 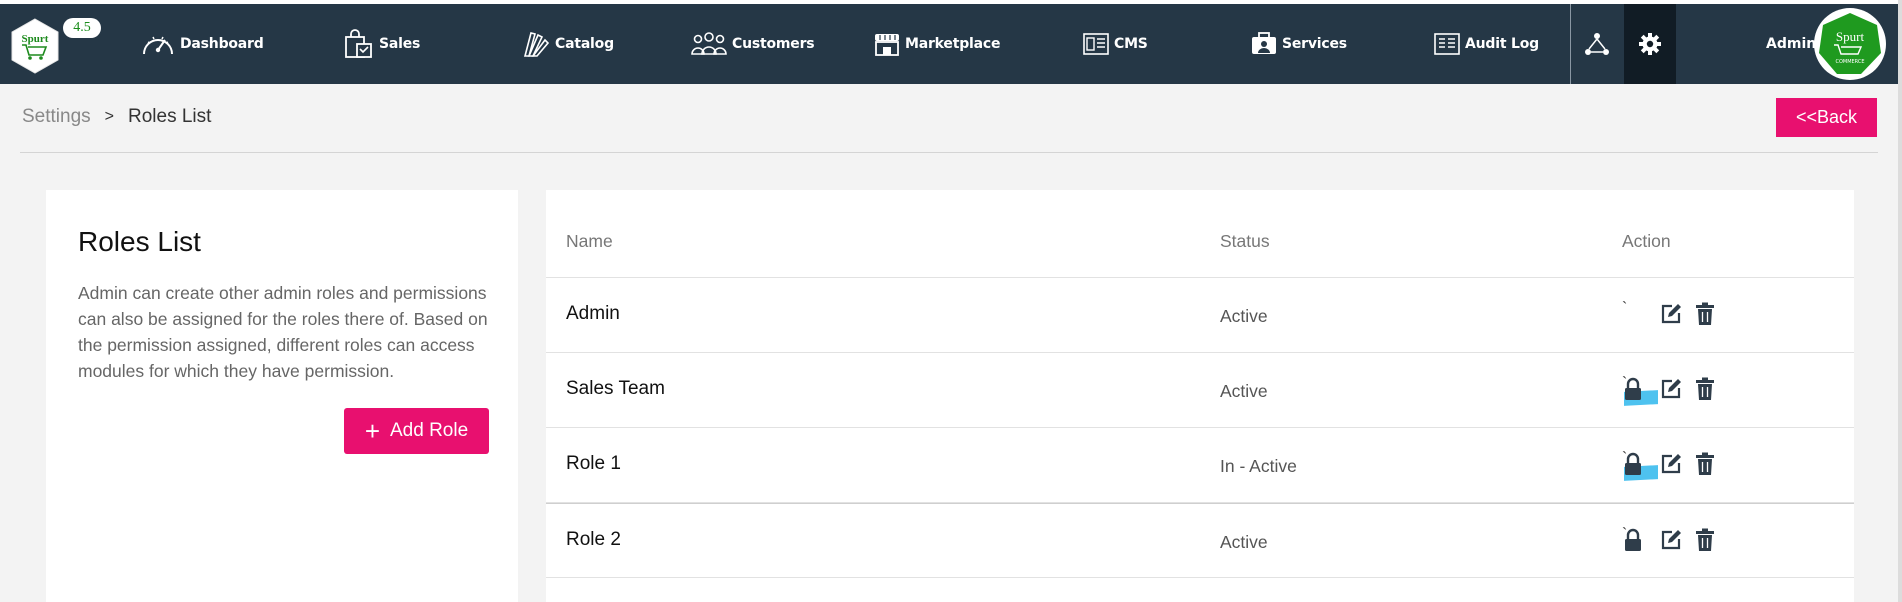 I want to click on nav-customers: Customers, so click(x=752, y=44).